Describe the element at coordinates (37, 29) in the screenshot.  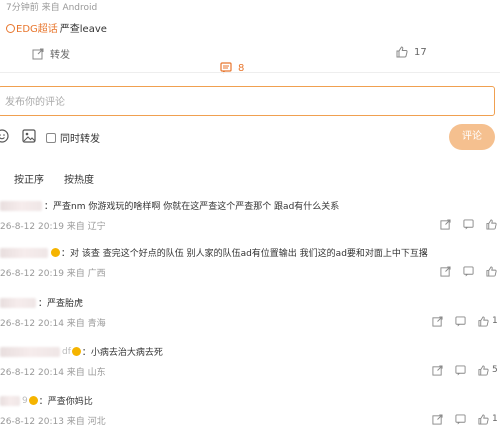
I see `topic-tag-link: EDG超话` at that location.